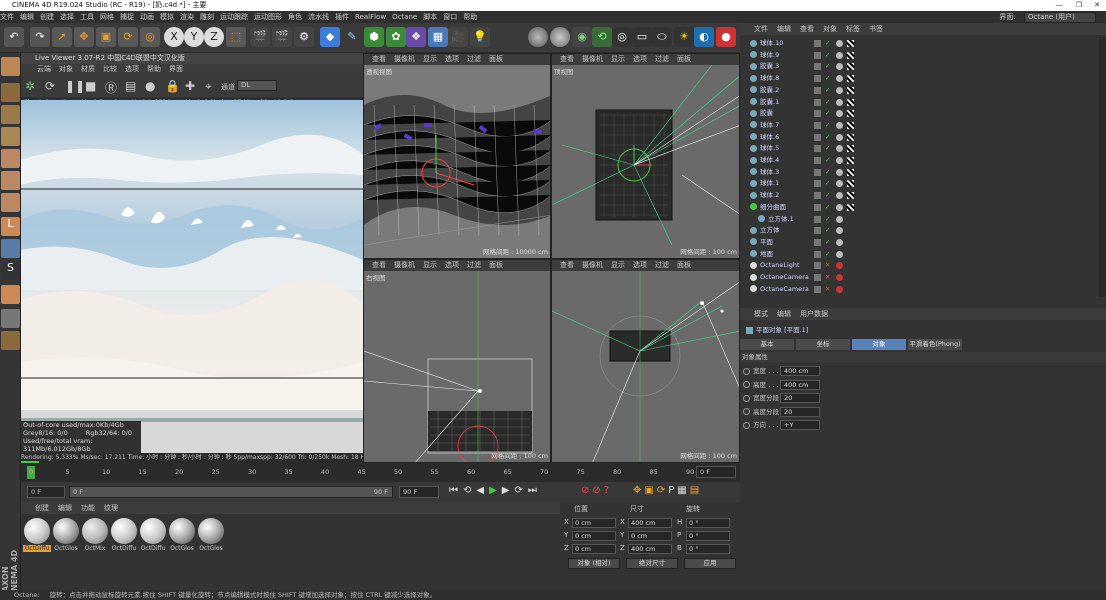  Describe the element at coordinates (495, 490) in the screenshot. I see `play-icon: ▶` at that location.